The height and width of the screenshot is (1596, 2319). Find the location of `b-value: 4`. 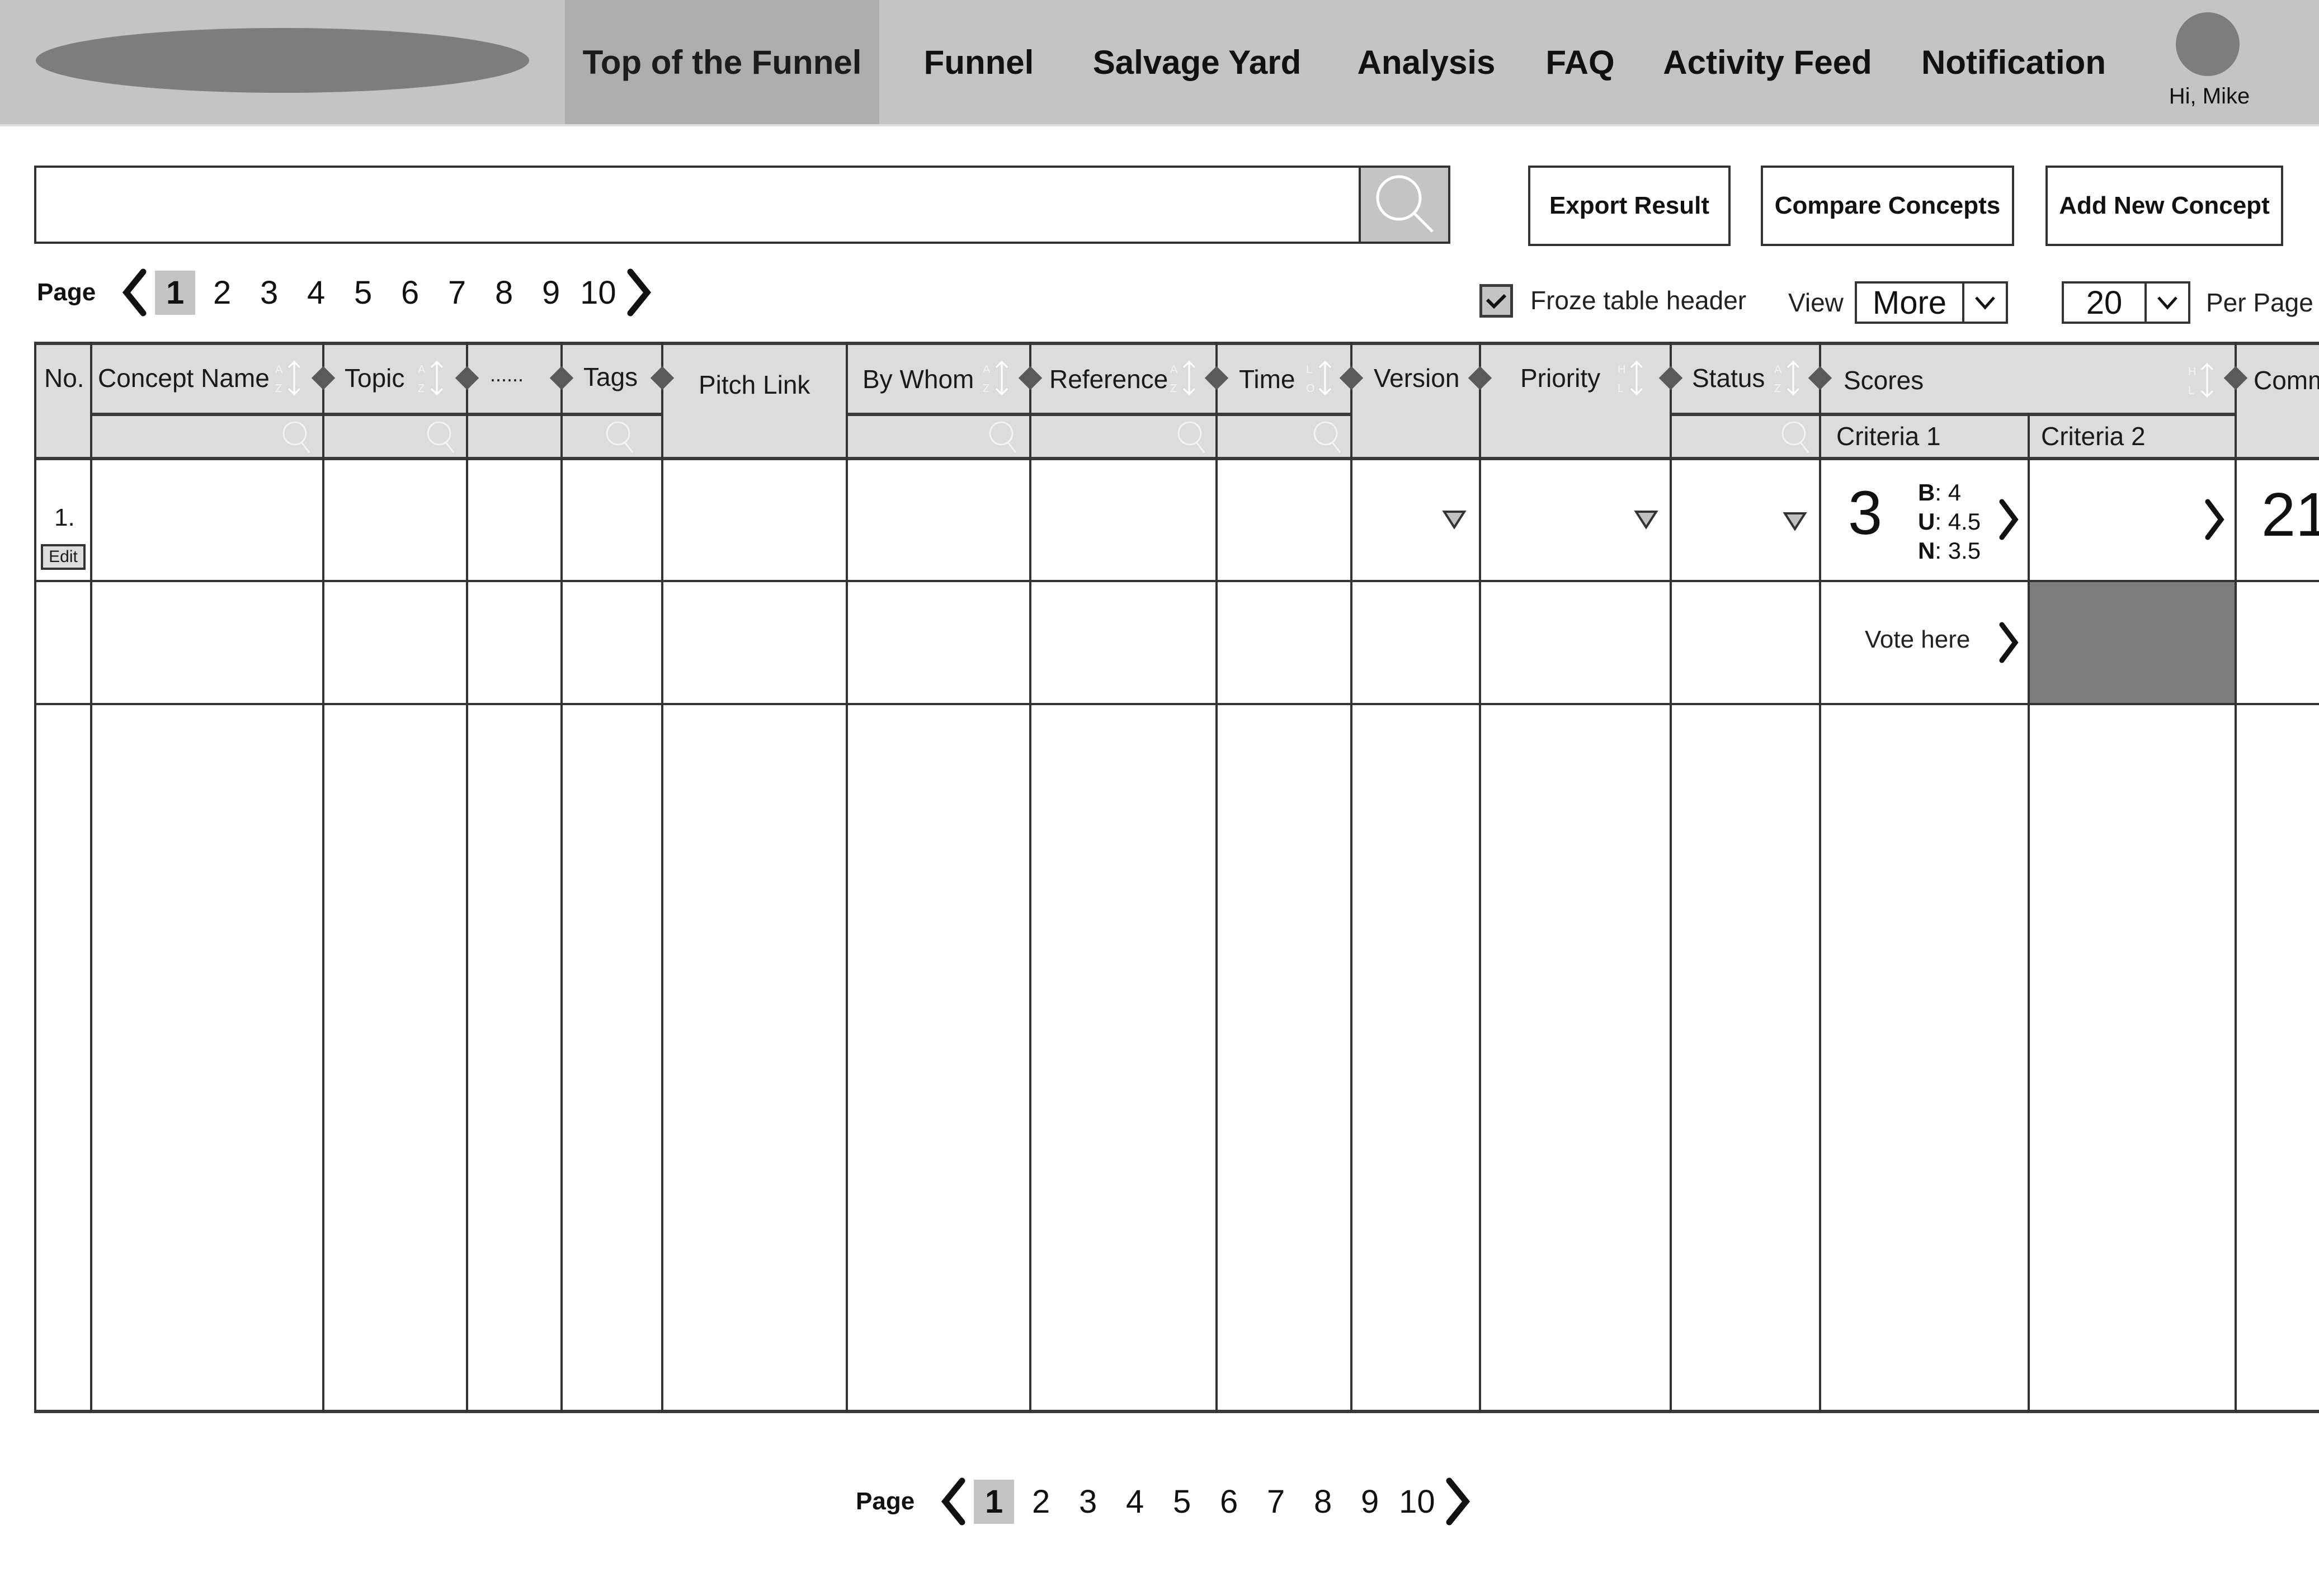

b-value: 4 is located at coordinates (1955, 492).